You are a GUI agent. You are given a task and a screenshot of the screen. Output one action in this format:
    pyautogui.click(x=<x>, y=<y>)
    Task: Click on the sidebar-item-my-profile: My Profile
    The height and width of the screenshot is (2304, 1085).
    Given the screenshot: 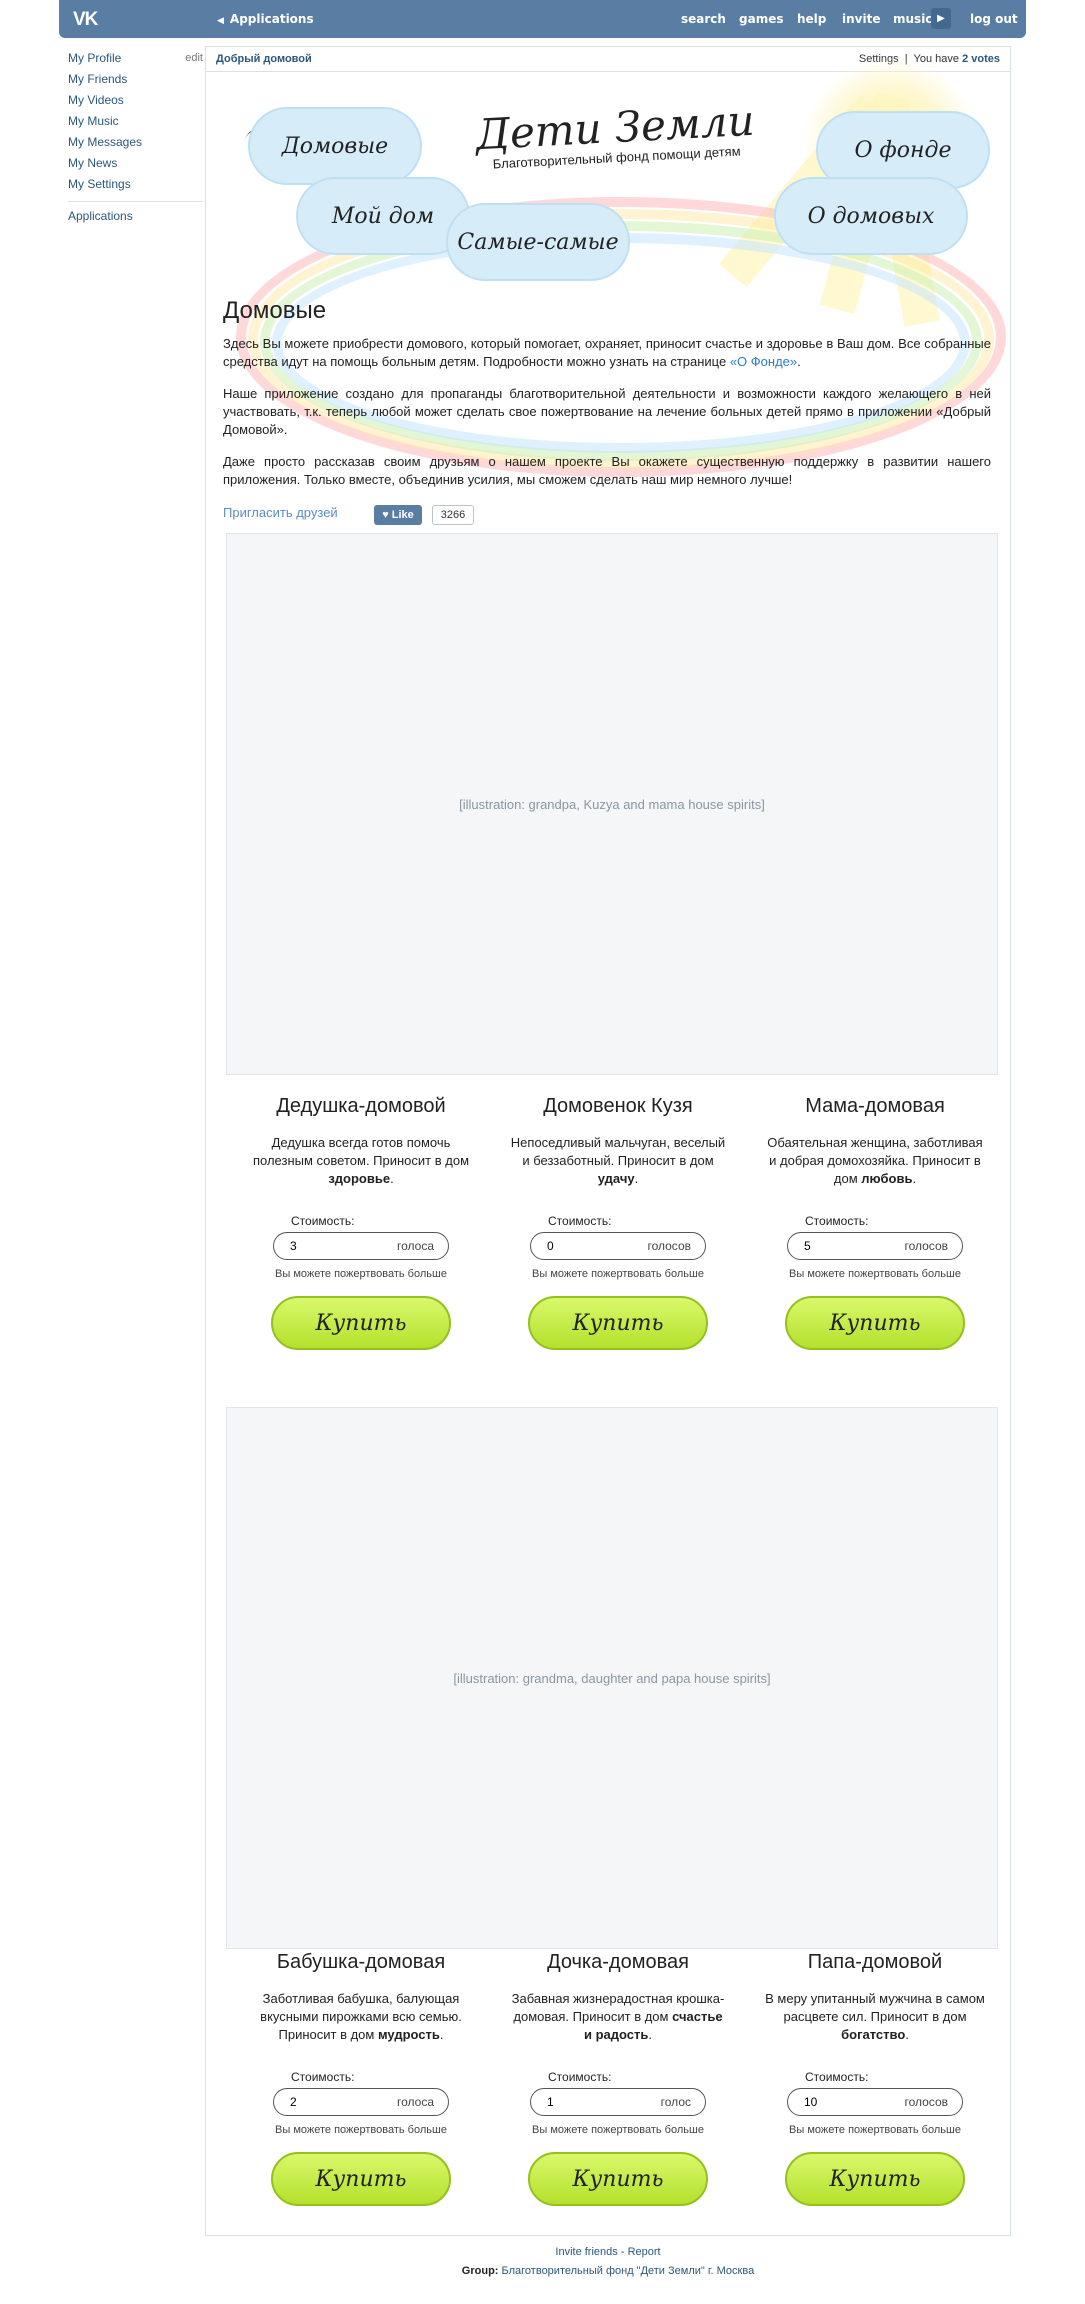 What is the action you would take?
    pyautogui.click(x=135, y=58)
    